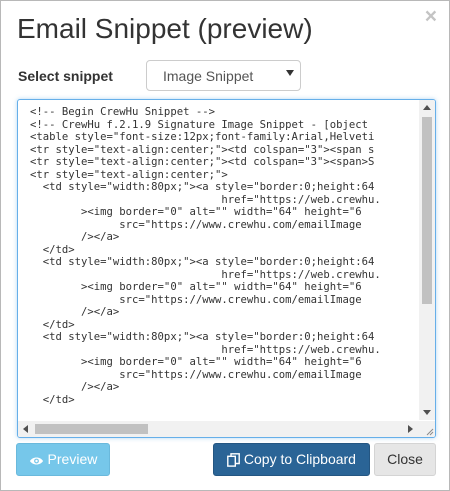 The width and height of the screenshot is (450, 491). What do you see at coordinates (427, 412) in the screenshot?
I see `scroll-down-arrow-icon` at bounding box center [427, 412].